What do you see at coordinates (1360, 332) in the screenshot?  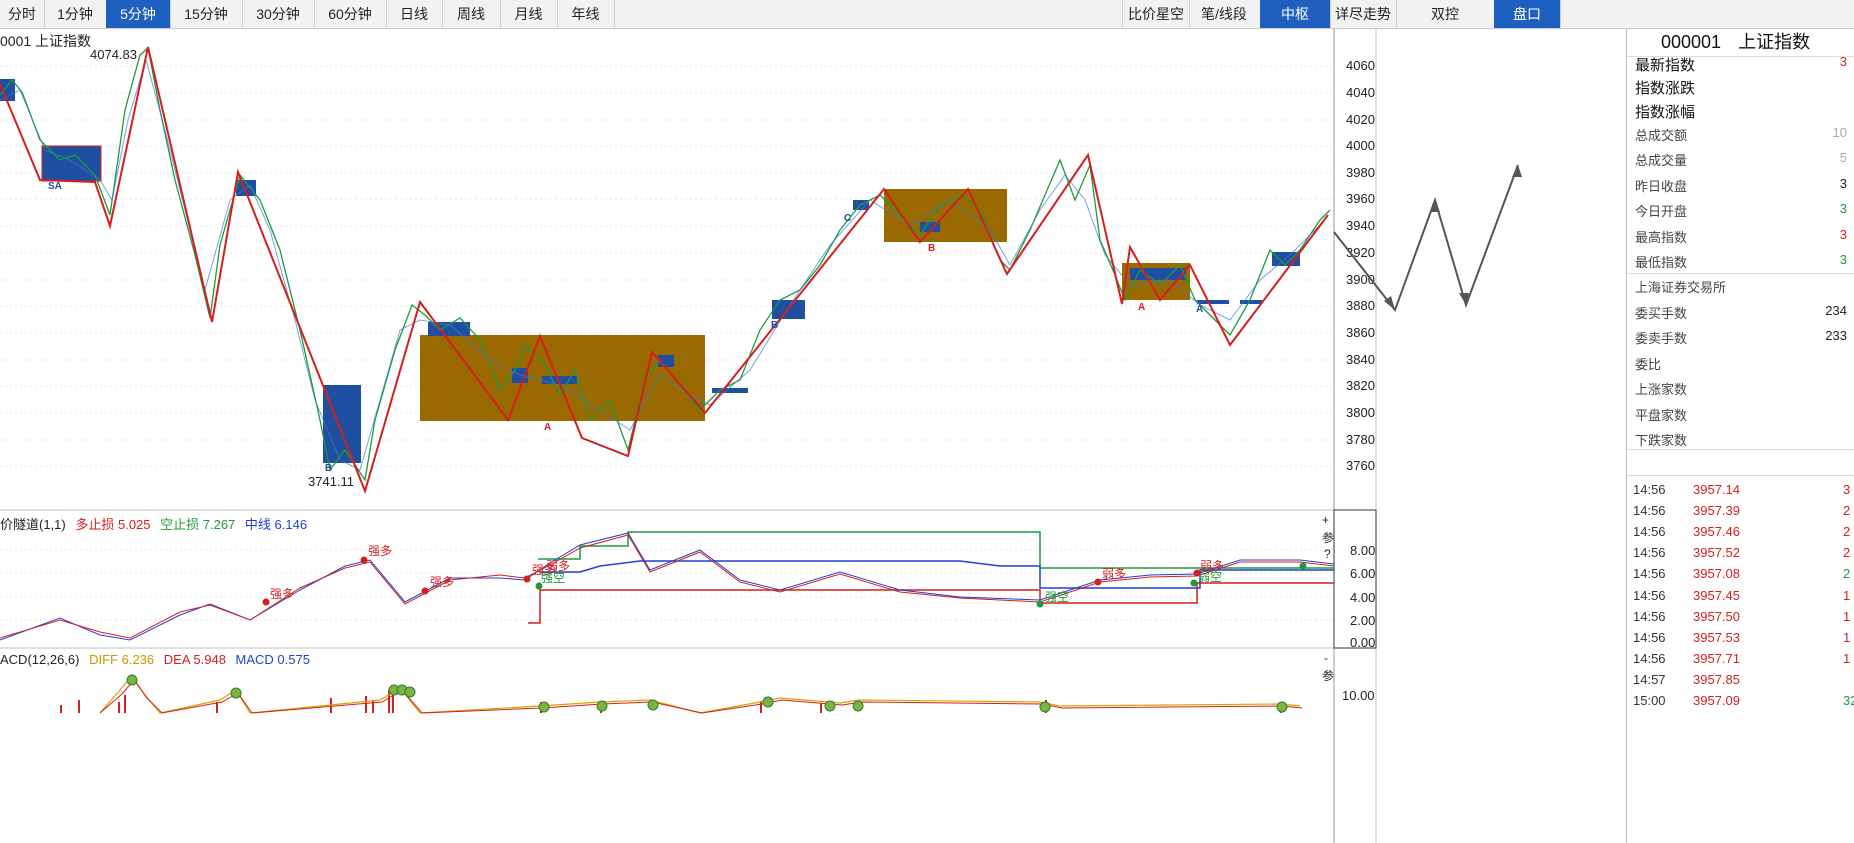 I see `price-tick: 3860` at bounding box center [1360, 332].